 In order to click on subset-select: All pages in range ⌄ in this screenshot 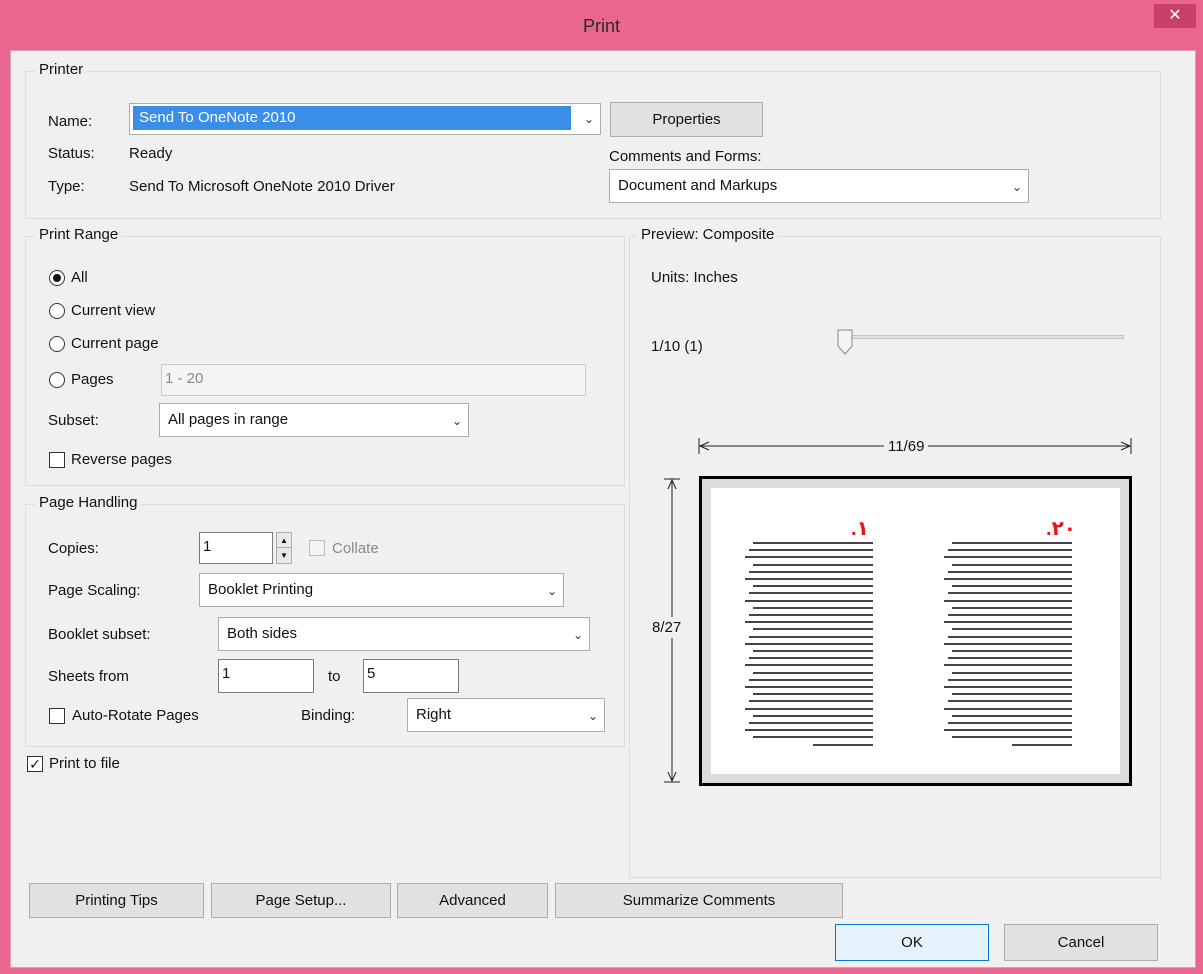, I will do `click(314, 420)`.